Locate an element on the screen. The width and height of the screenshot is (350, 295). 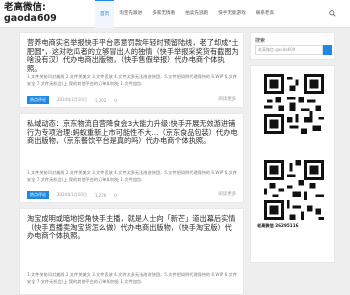
post-meta: 热点评论 2024年1月10日 1,302 0 is located at coordinates (72, 100).